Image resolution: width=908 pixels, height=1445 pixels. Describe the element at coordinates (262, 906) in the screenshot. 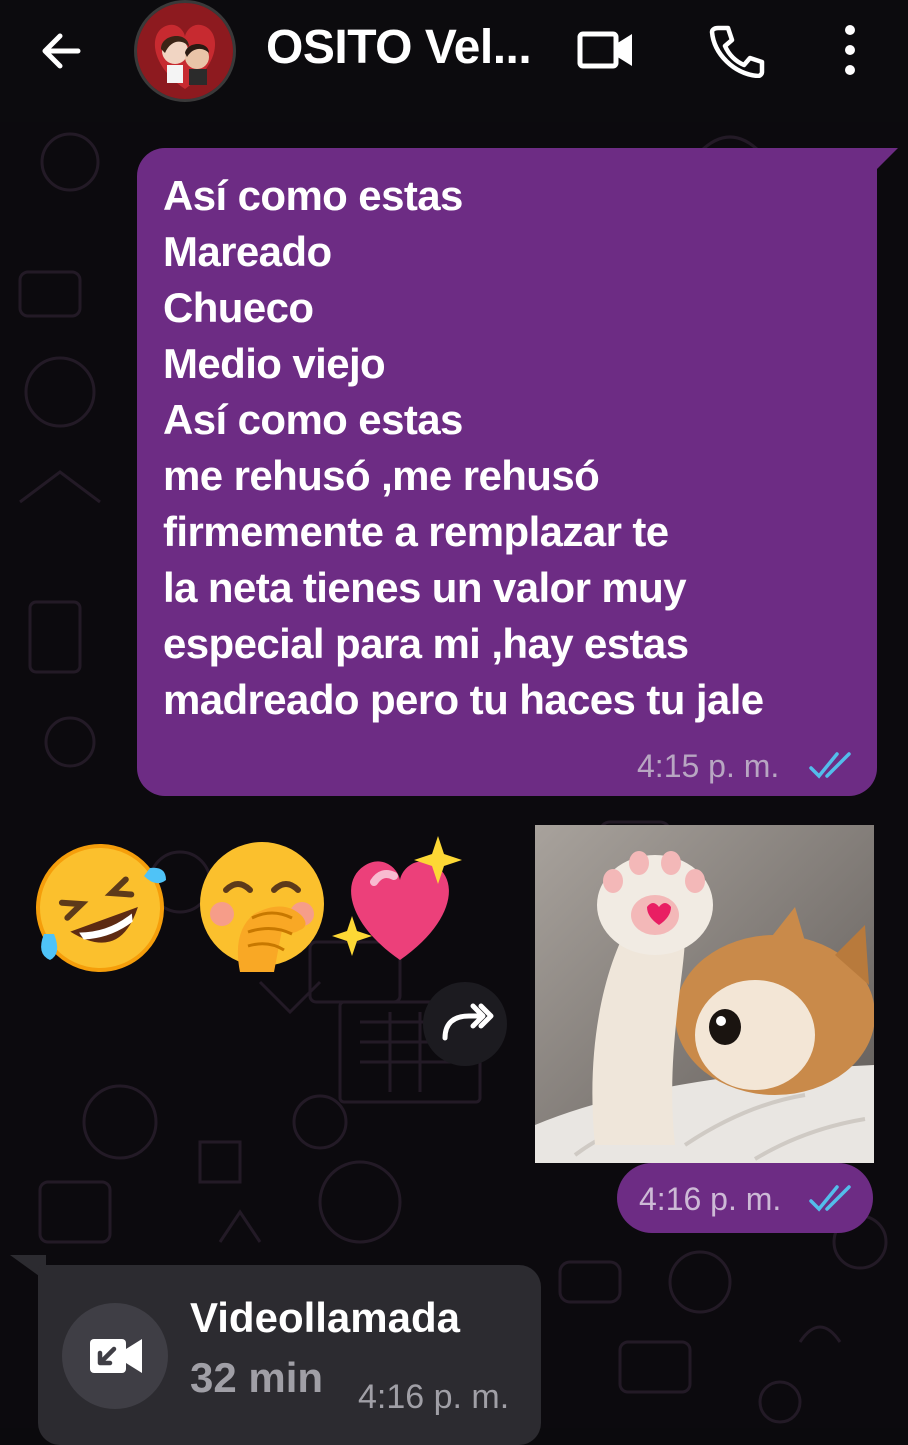

I see `hand-over-mouth-emoji` at that location.